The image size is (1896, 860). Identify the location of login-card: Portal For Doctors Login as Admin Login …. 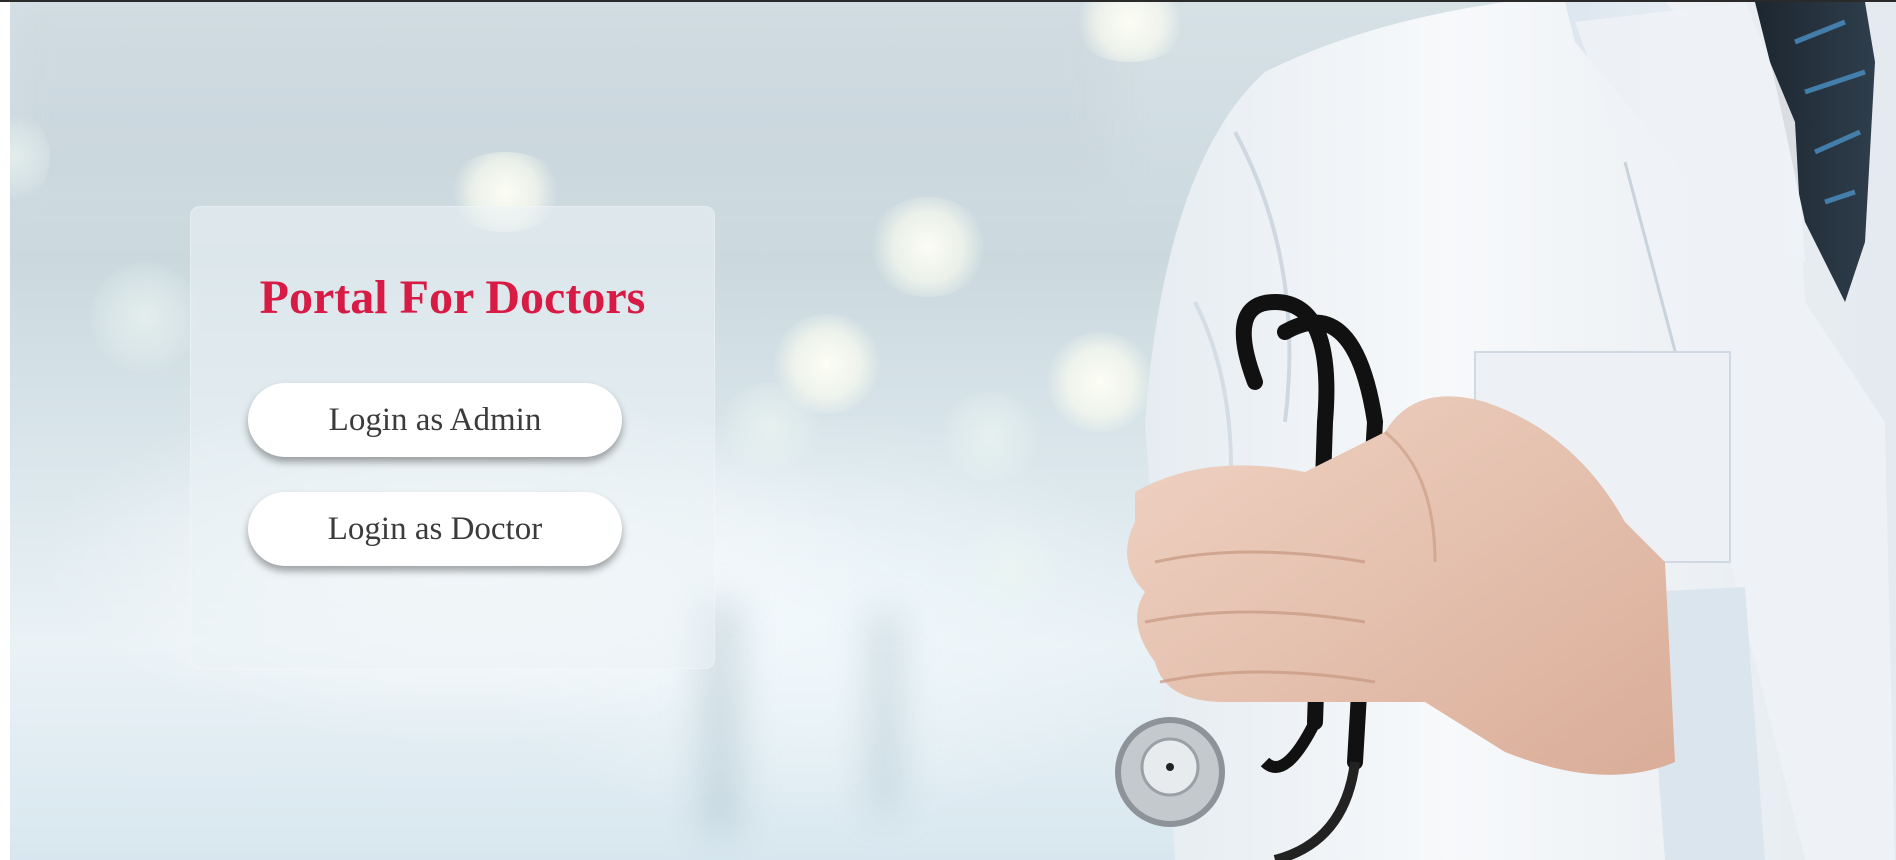
(452, 437).